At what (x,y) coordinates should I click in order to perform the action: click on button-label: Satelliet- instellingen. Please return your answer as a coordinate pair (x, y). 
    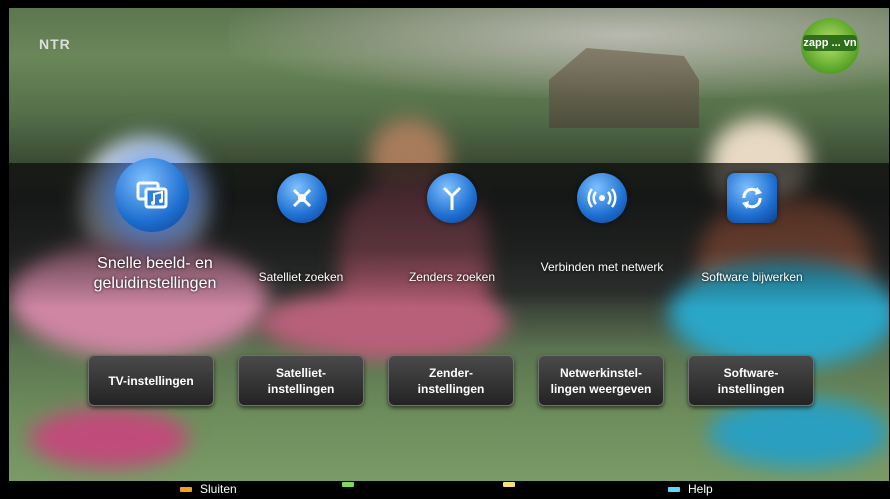
    Looking at the image, I should click on (301, 380).